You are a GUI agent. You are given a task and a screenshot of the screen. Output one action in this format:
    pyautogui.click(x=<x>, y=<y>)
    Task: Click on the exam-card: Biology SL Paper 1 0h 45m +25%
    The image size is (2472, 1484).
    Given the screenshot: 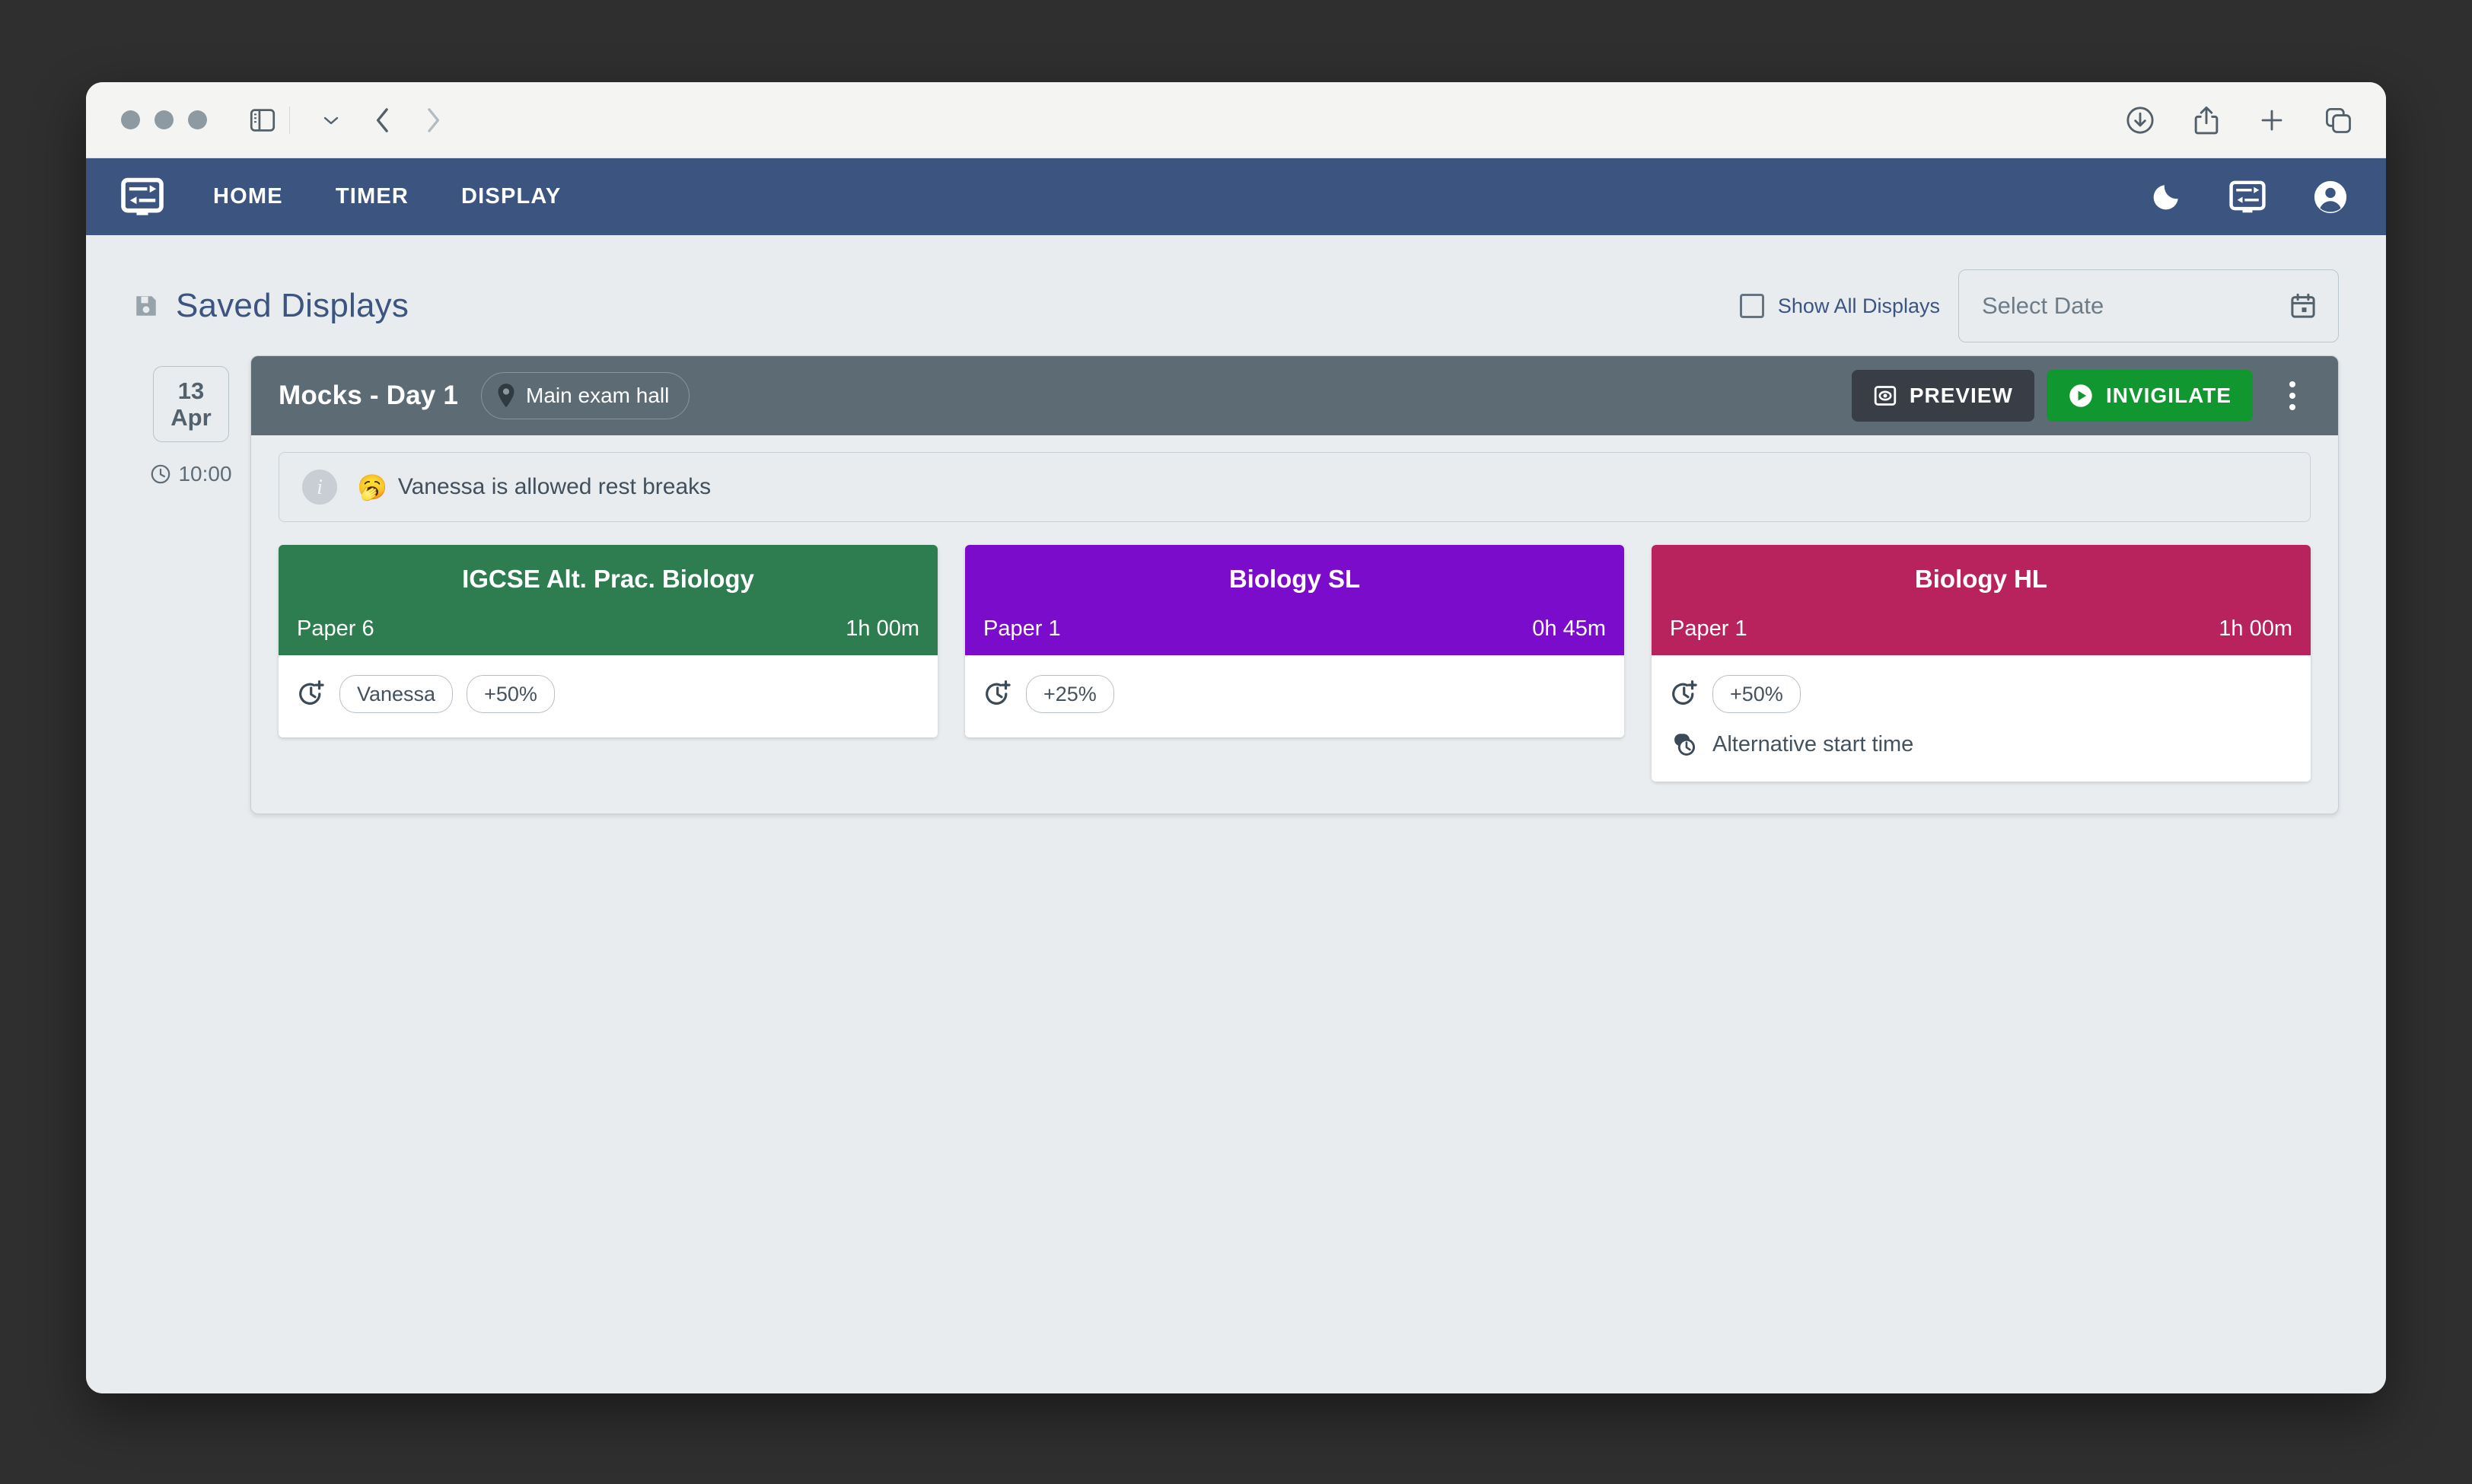 What is the action you would take?
    pyautogui.click(x=1294, y=641)
    